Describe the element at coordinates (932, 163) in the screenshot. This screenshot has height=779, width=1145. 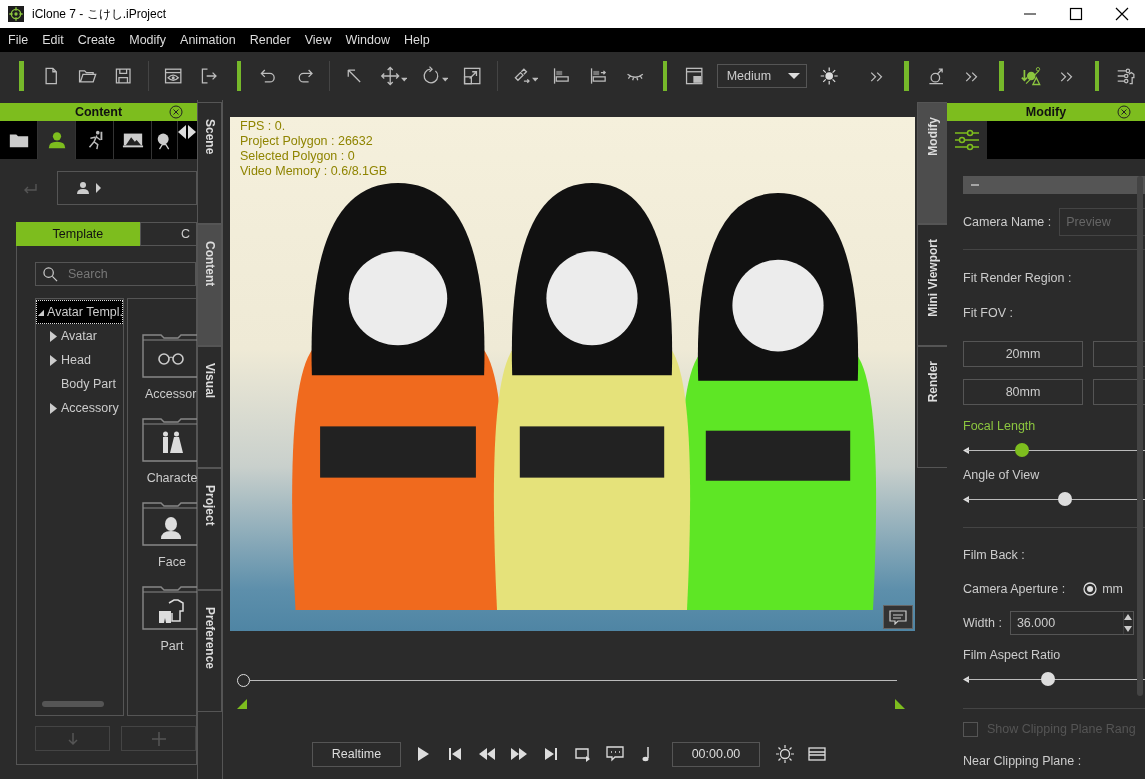
I see `side-tab: Modify` at that location.